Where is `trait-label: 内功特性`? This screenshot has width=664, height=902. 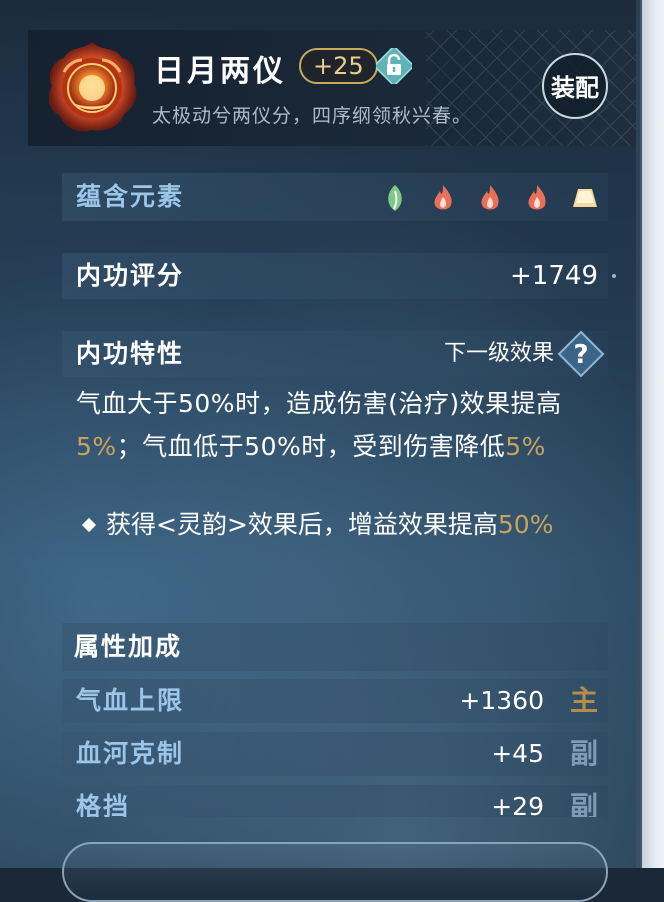
trait-label: 内功特性 is located at coordinates (130, 353).